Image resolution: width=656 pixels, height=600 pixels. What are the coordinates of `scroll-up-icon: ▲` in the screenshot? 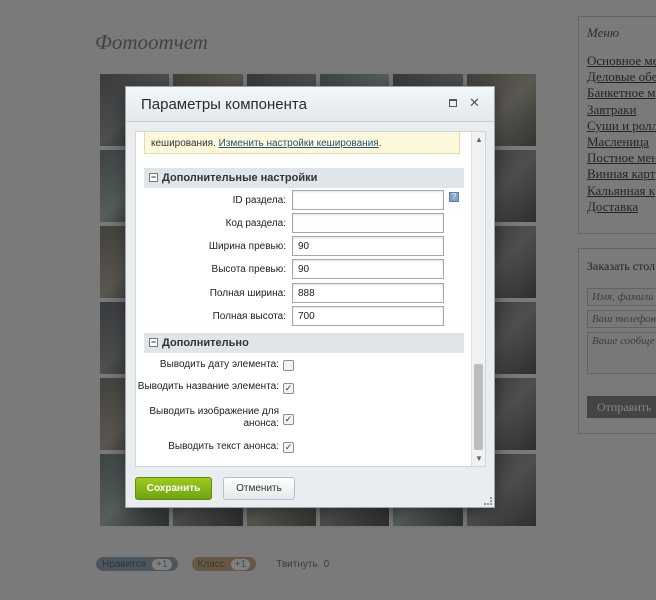 It's located at (479, 139).